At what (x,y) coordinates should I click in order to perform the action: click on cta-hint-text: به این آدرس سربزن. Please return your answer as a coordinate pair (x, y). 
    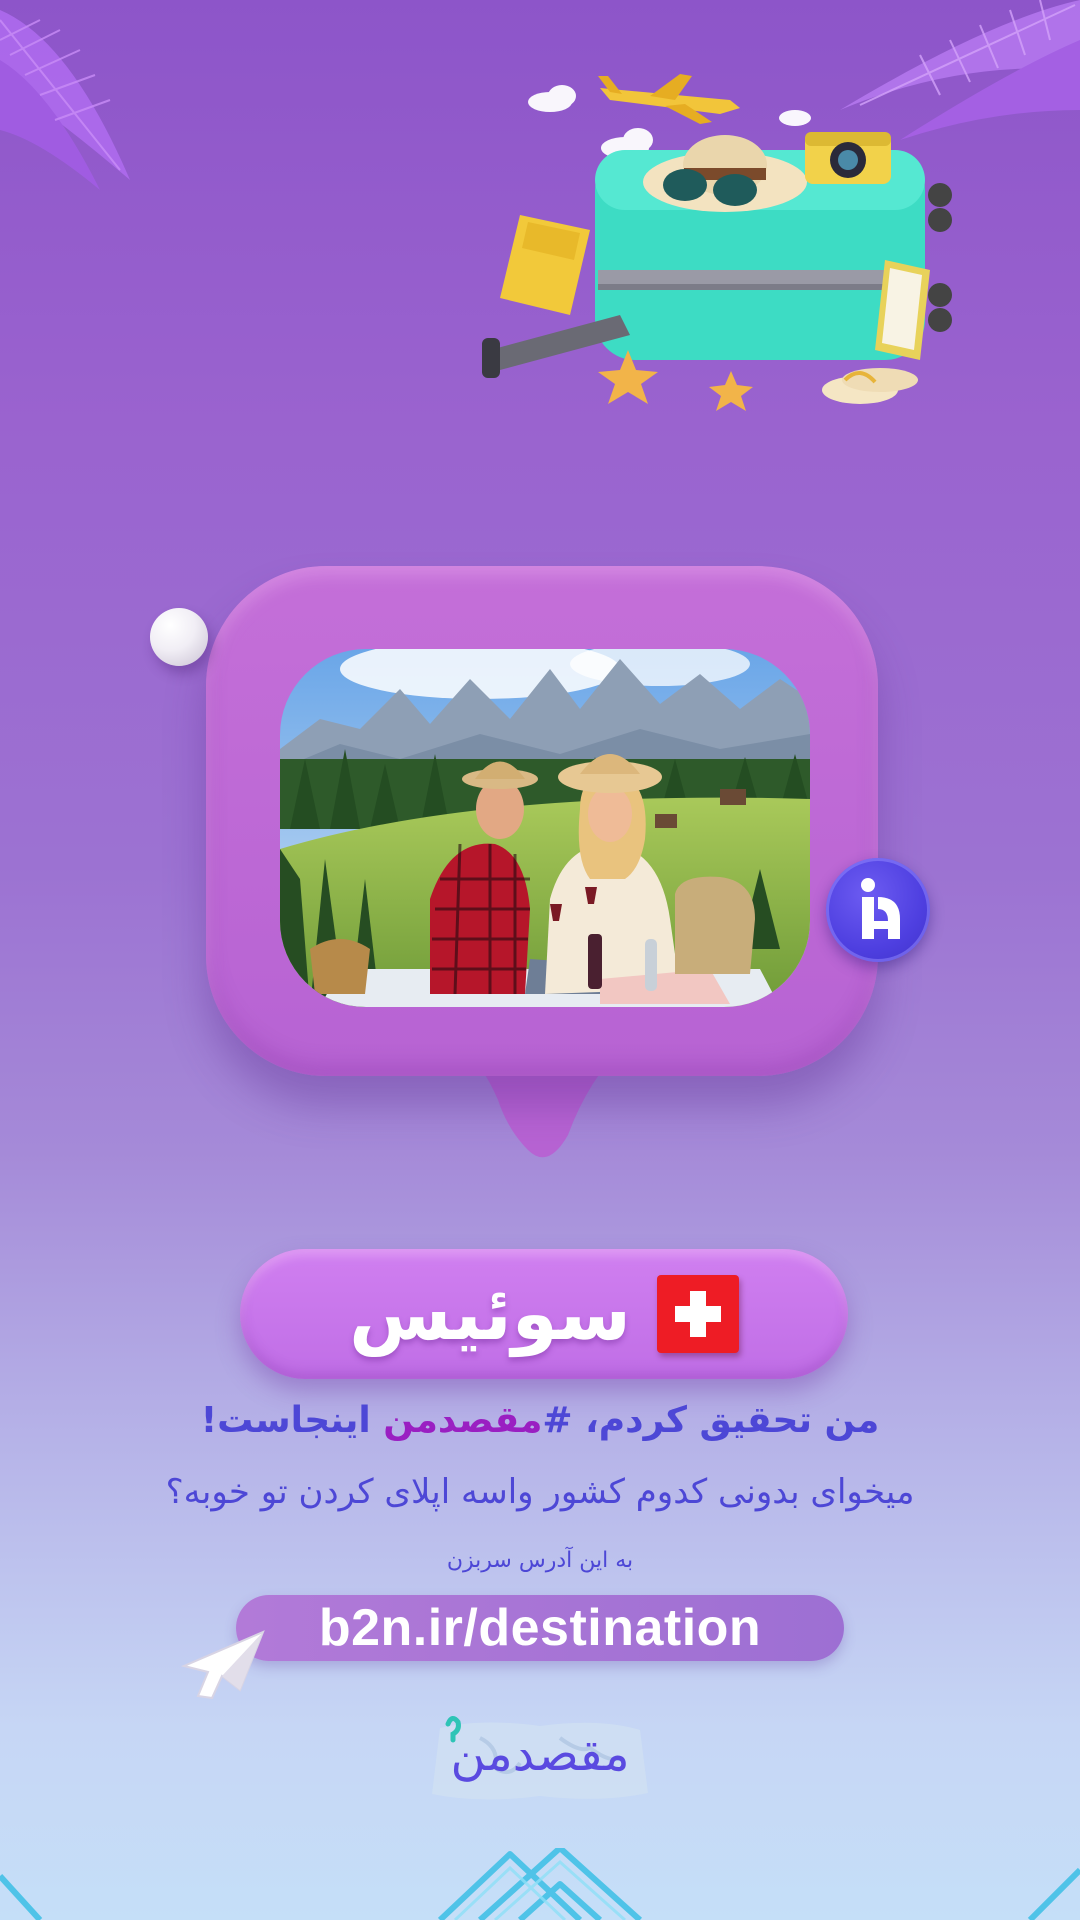
    Looking at the image, I should click on (540, 1560).